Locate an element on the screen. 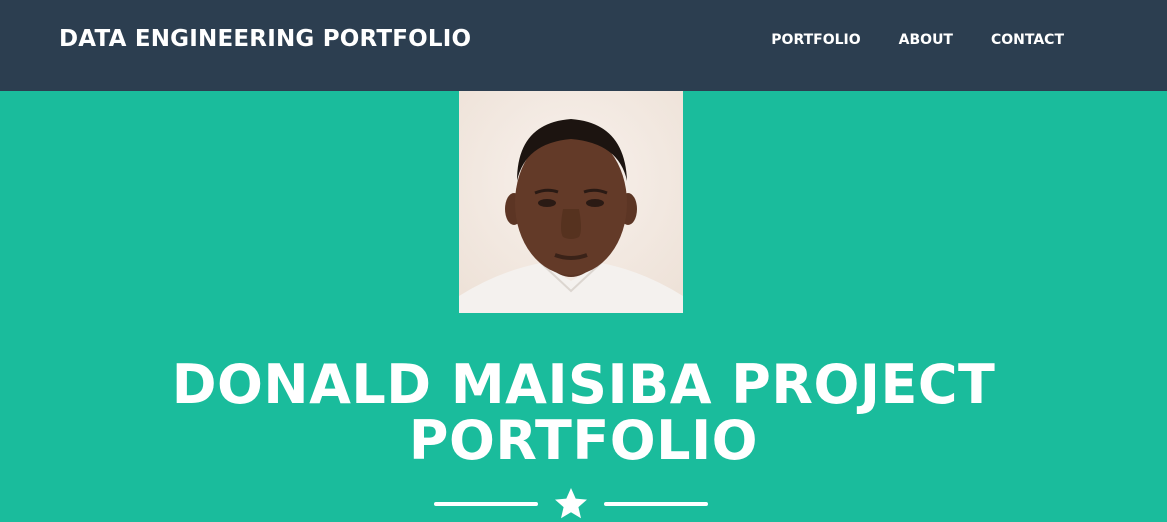  nav-link-contact: CONTACT is located at coordinates (1027, 40).